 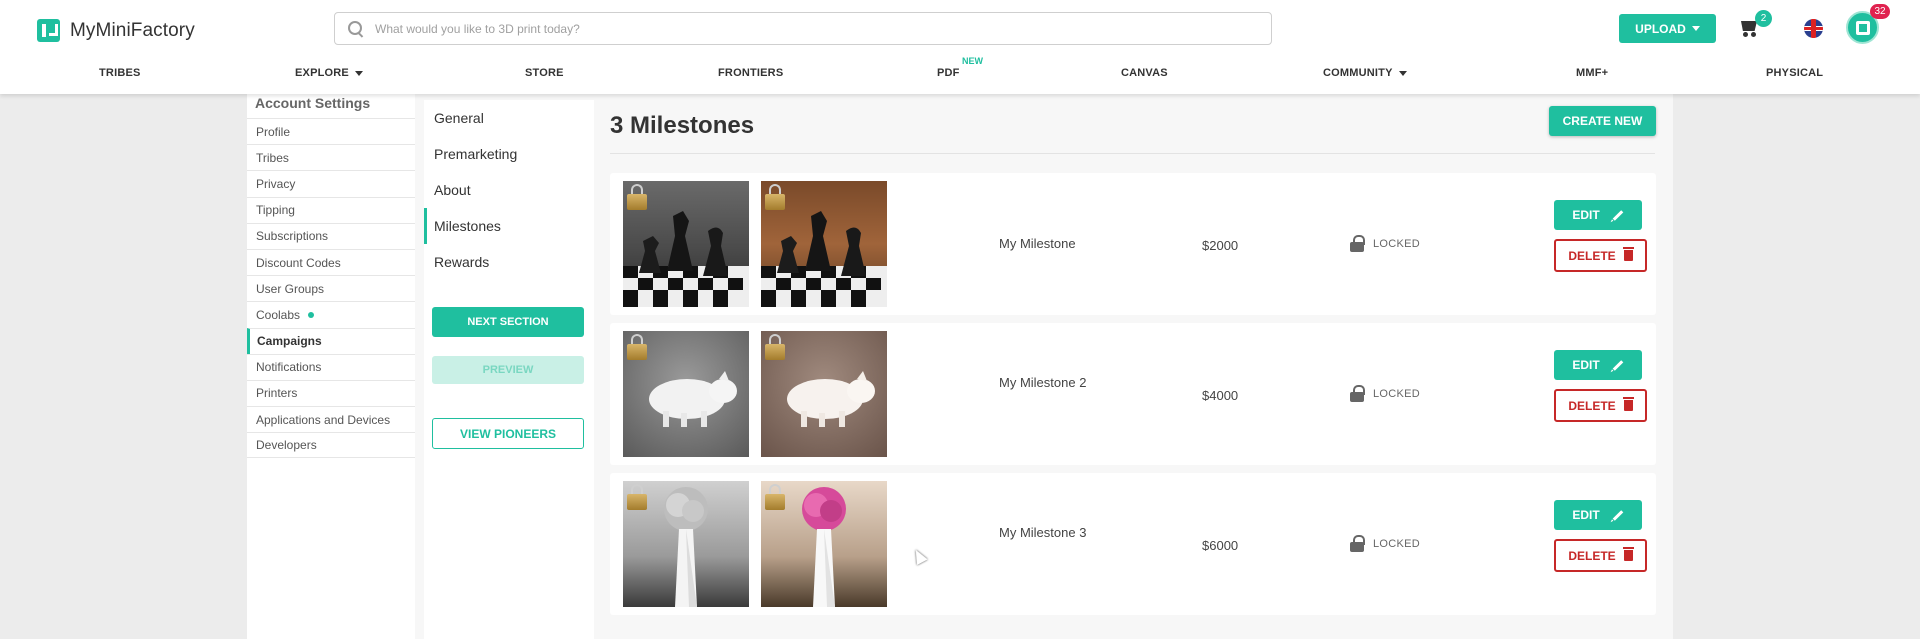 What do you see at coordinates (313, 103) in the screenshot?
I see `account-settings-title: Account Settings` at bounding box center [313, 103].